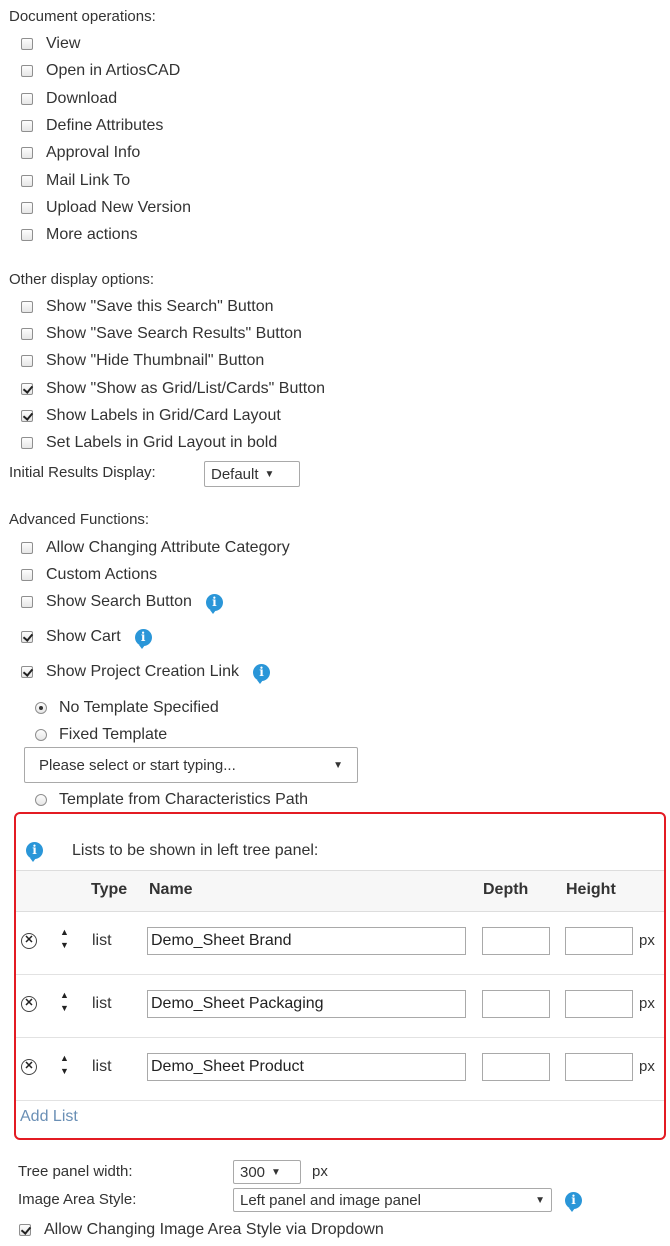  What do you see at coordinates (174, 334) in the screenshot?
I see `show-save-search-results-button-label: Show "Save Search Results" Button` at bounding box center [174, 334].